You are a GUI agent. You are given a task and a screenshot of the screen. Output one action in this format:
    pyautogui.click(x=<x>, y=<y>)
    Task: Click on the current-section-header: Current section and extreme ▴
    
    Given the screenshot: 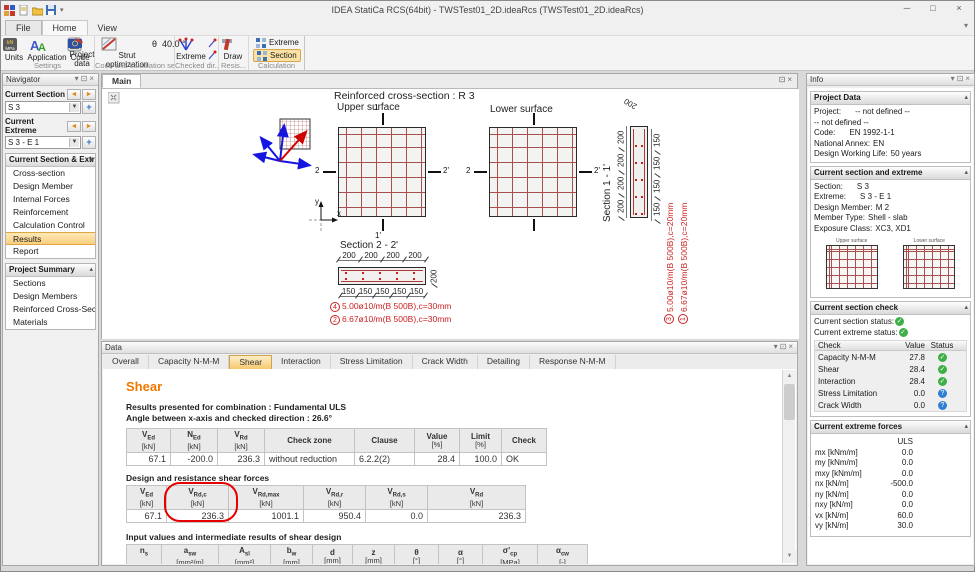 What is the action you would take?
    pyautogui.click(x=890, y=173)
    